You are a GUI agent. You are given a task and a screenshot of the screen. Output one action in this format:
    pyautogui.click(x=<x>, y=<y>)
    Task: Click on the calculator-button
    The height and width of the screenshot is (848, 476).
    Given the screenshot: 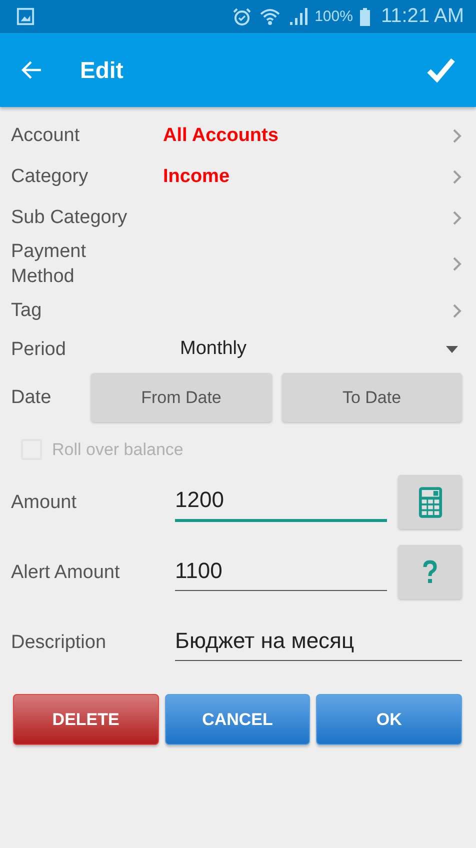 What is the action you would take?
    pyautogui.click(x=430, y=502)
    